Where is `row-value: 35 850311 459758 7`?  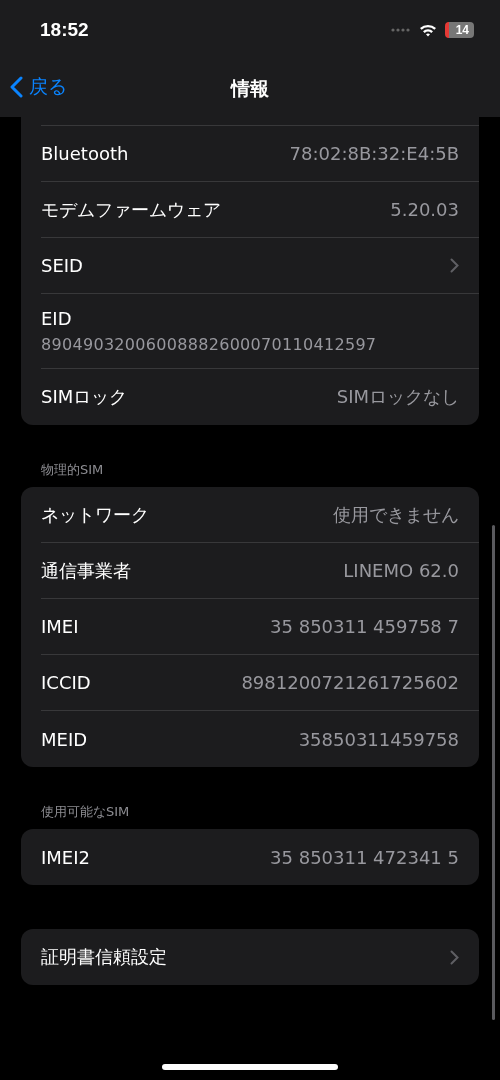 row-value: 35 850311 459758 7 is located at coordinates (364, 626).